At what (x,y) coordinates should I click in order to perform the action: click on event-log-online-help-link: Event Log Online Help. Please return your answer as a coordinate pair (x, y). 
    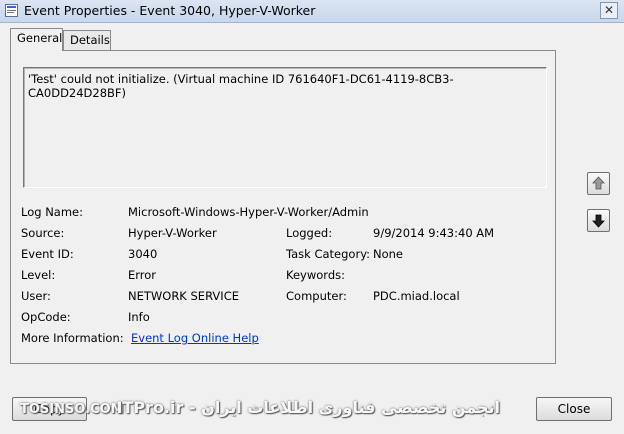
    Looking at the image, I should click on (195, 338).